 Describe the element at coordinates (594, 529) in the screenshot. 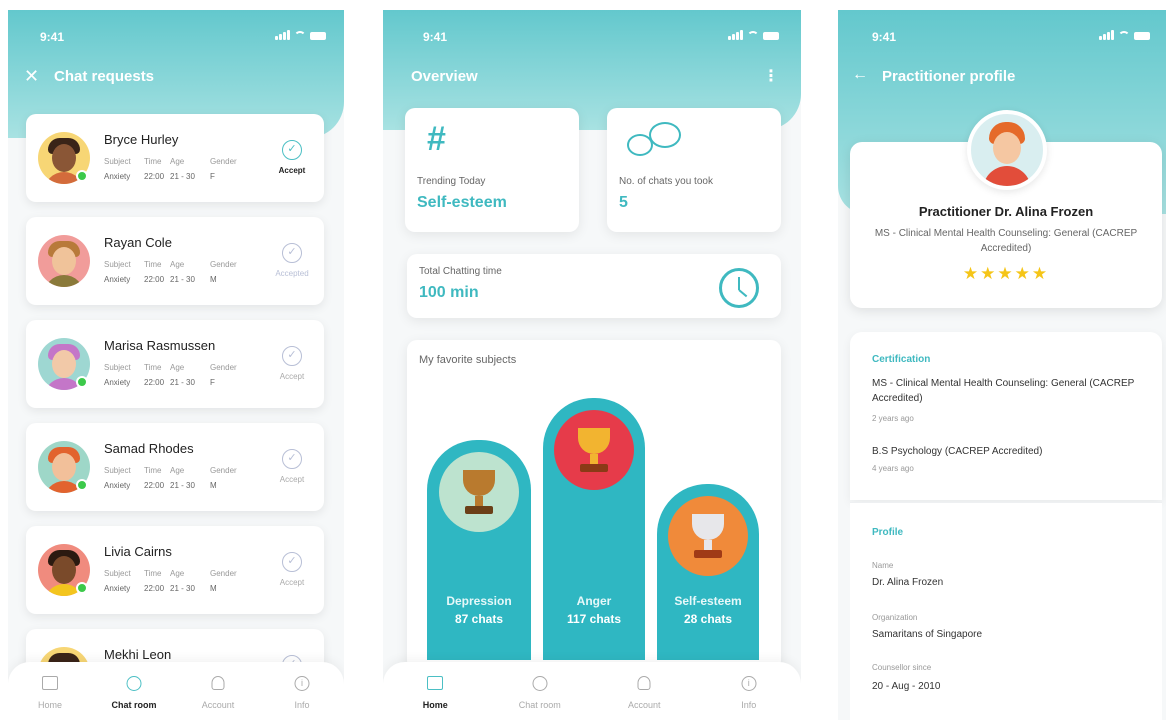

I see `subject-pillar-anger: Anger 117 chats` at that location.